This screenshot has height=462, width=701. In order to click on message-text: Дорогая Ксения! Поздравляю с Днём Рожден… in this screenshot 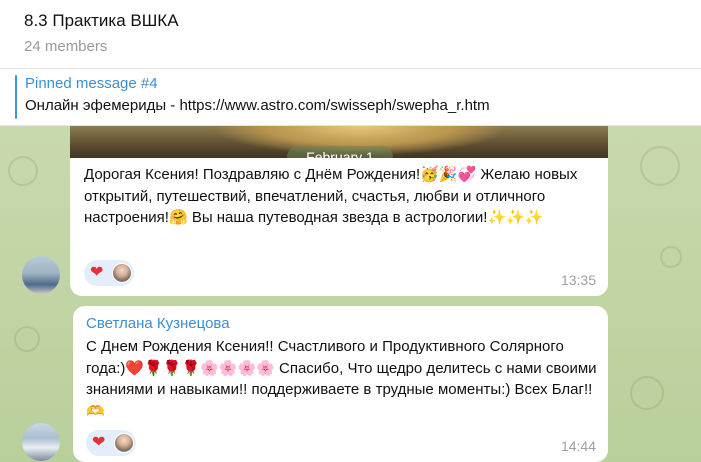, I will do `click(331, 196)`.